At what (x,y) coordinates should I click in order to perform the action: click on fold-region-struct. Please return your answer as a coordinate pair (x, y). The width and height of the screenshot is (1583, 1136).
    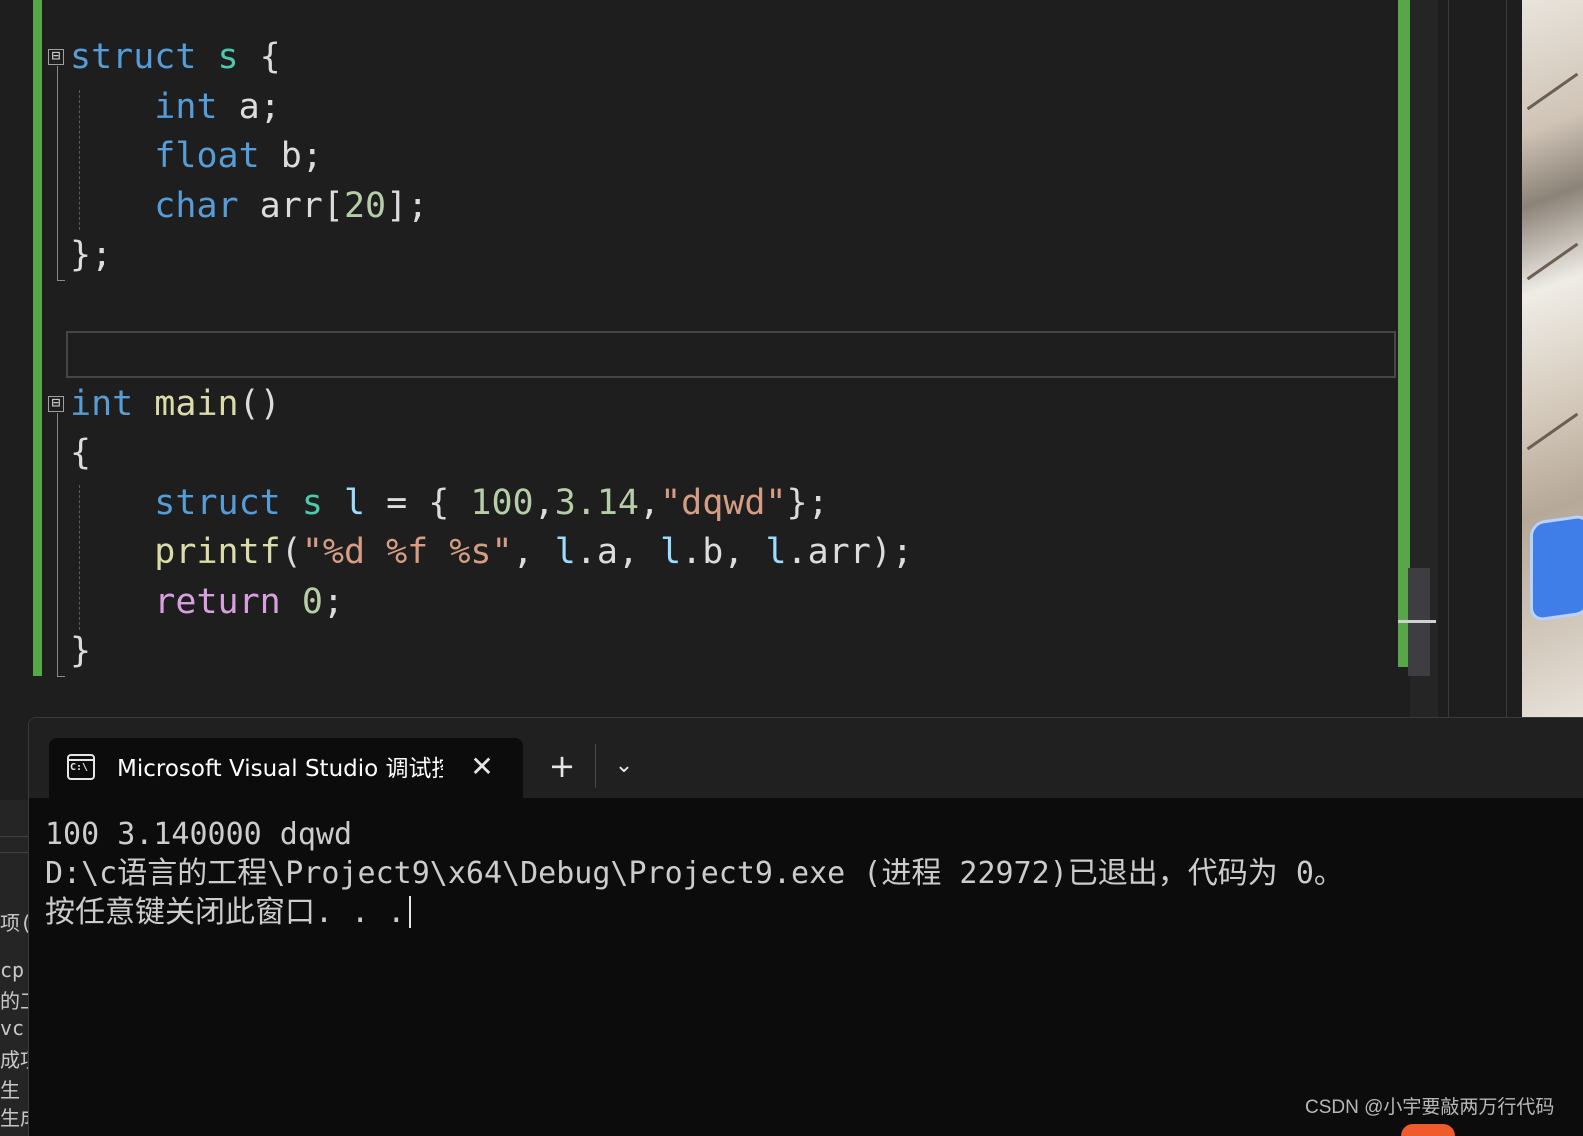
    Looking at the image, I should click on (57, 173).